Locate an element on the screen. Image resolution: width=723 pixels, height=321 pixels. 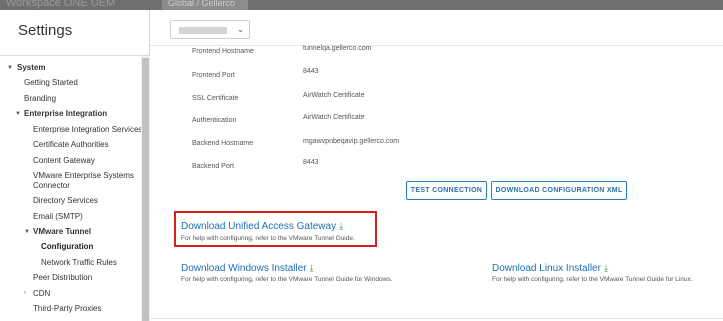
caret-right-icon: › is located at coordinates (25, 293).